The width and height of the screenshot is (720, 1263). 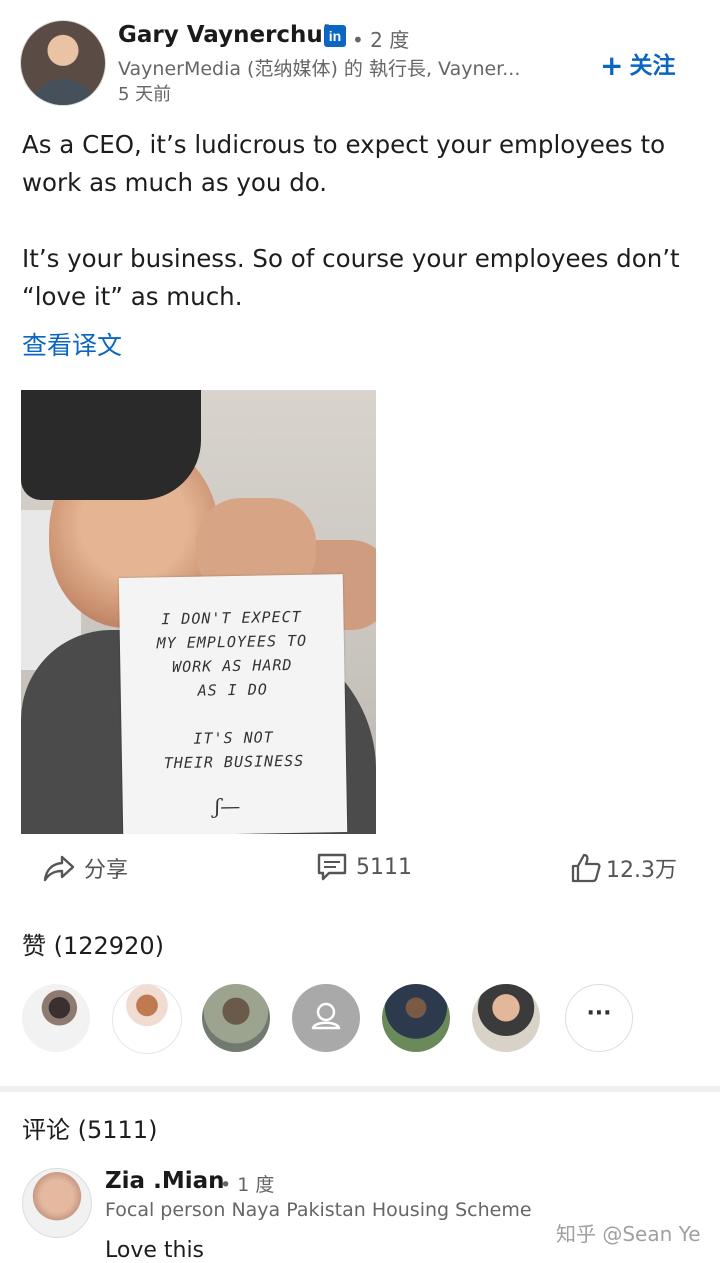 What do you see at coordinates (59, 868) in the screenshot?
I see `share-icon` at bounding box center [59, 868].